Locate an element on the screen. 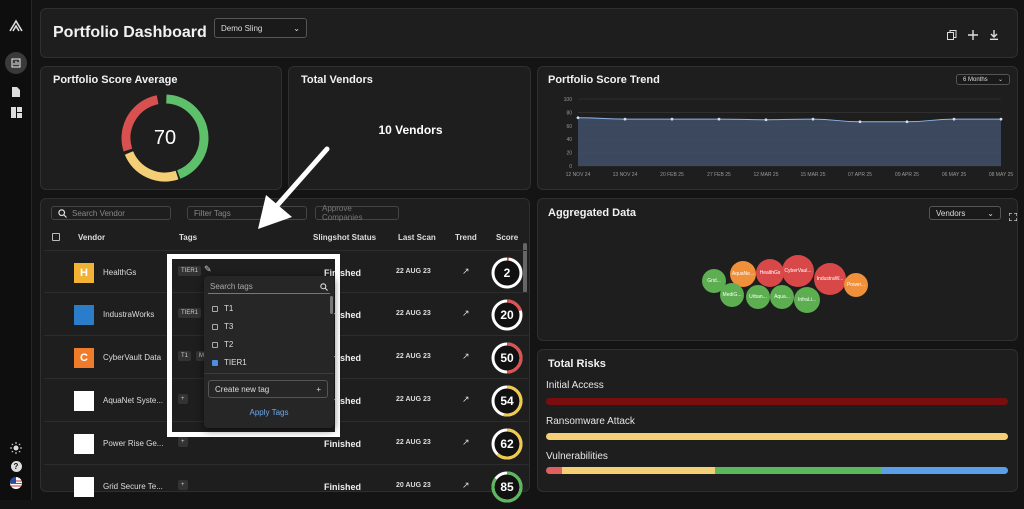  score-average-panel: Portfolio Score Average 70 is located at coordinates (161, 128).